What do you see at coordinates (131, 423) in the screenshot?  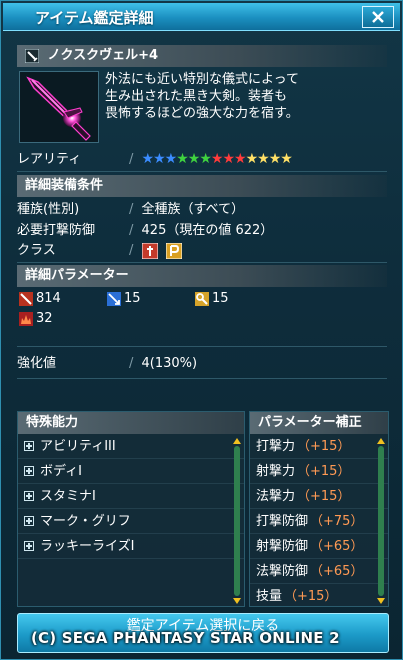 I see `special-abilities-header: 特殊能力` at bounding box center [131, 423].